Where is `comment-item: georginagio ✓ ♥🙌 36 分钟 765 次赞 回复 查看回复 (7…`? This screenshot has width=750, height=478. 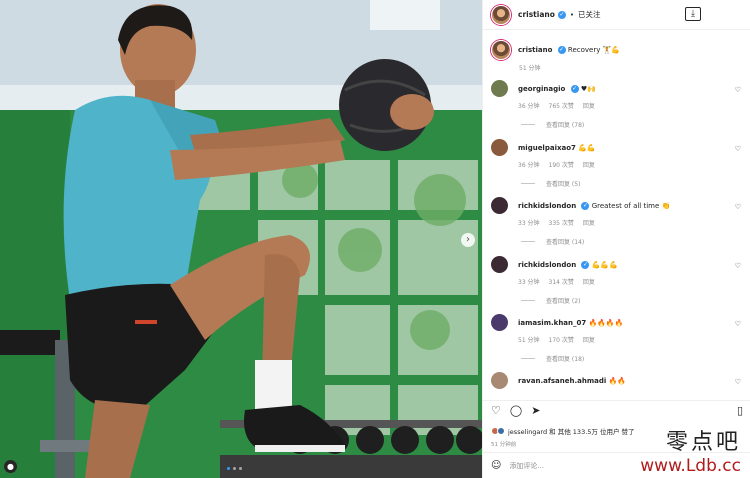
comment-item: georginagio ✓ ♥🙌 36 分钟 765 次赞 回复 查看回复 (7… is located at coordinates (619, 104).